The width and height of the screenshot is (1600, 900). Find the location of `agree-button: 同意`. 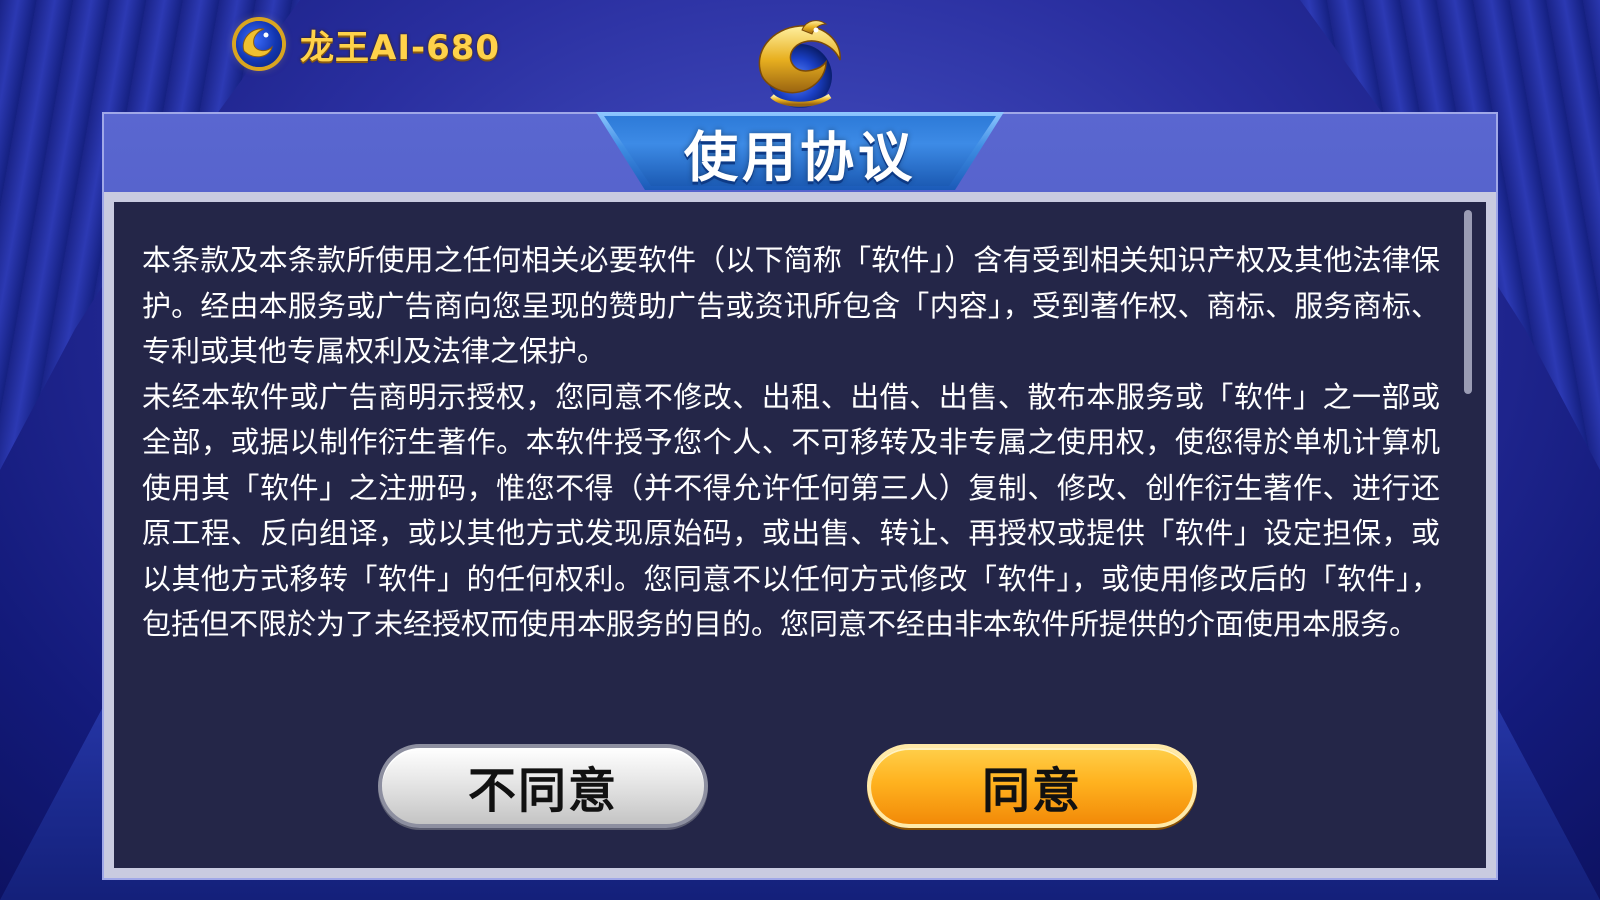

agree-button: 同意 is located at coordinates (1032, 786).